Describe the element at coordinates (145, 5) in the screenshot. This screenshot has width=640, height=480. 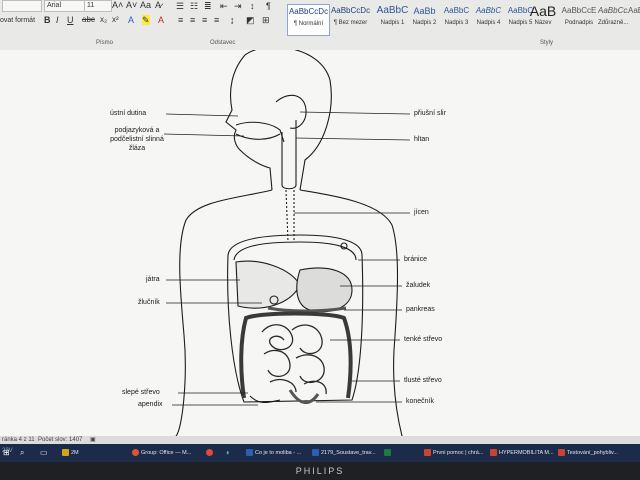
I see `change-case-icon: Aa` at that location.